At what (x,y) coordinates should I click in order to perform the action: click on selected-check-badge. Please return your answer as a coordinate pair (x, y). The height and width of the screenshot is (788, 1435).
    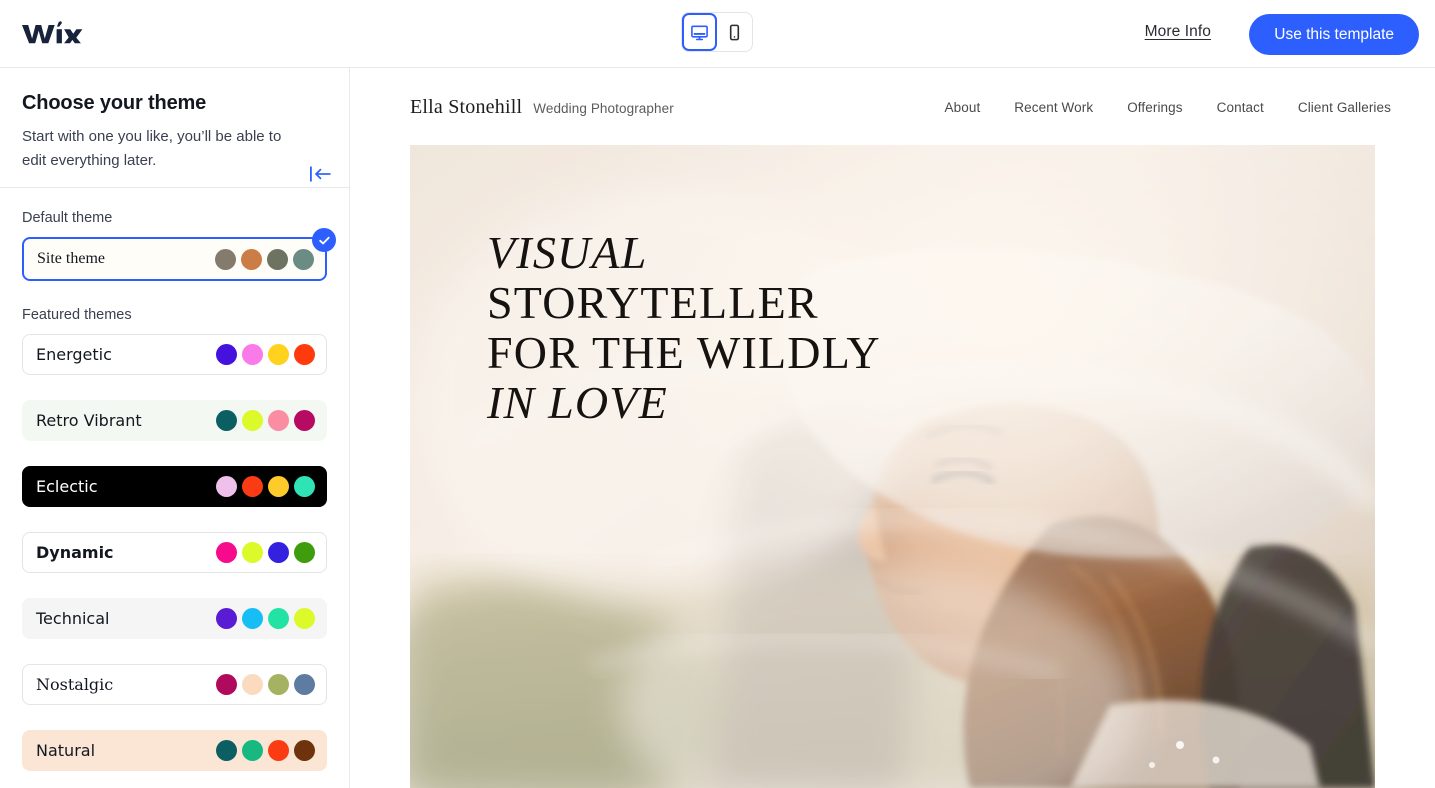
    Looking at the image, I should click on (324, 240).